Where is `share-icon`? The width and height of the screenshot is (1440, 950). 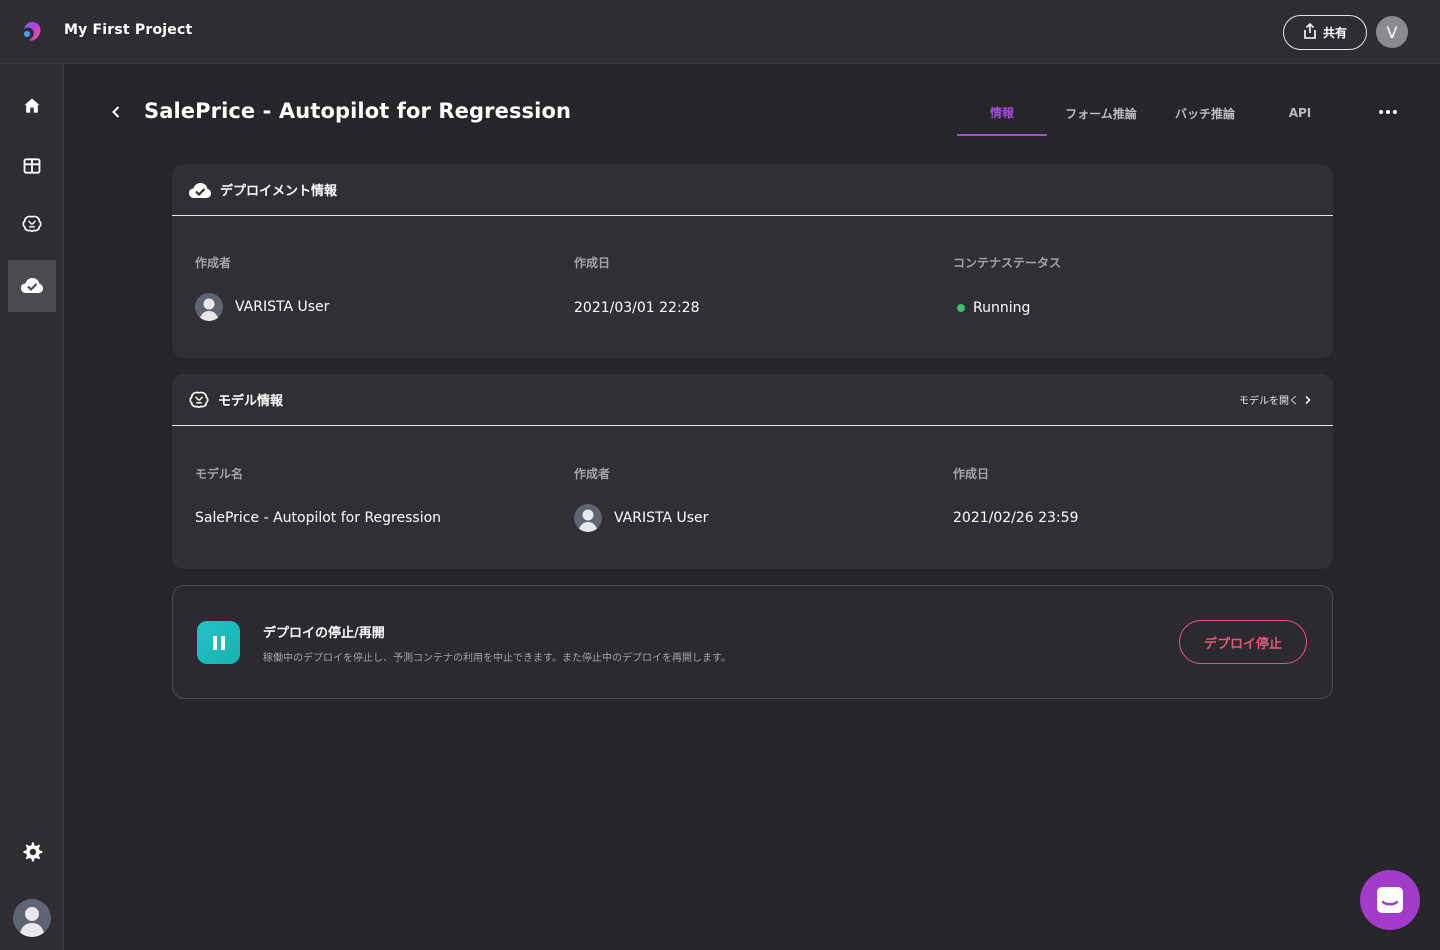 share-icon is located at coordinates (1310, 32).